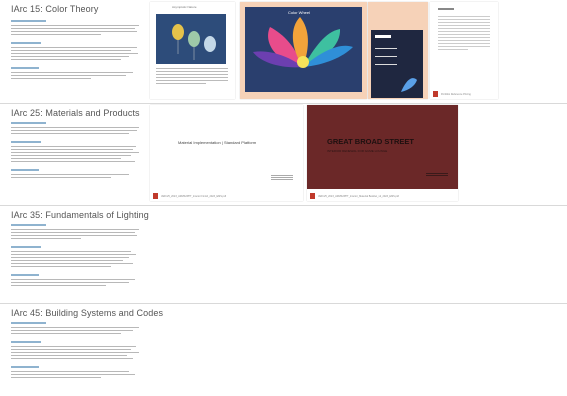  What do you see at coordinates (75, 113) in the screenshot?
I see `section-title: IArc 25: Materials and Products` at bounding box center [75, 113].